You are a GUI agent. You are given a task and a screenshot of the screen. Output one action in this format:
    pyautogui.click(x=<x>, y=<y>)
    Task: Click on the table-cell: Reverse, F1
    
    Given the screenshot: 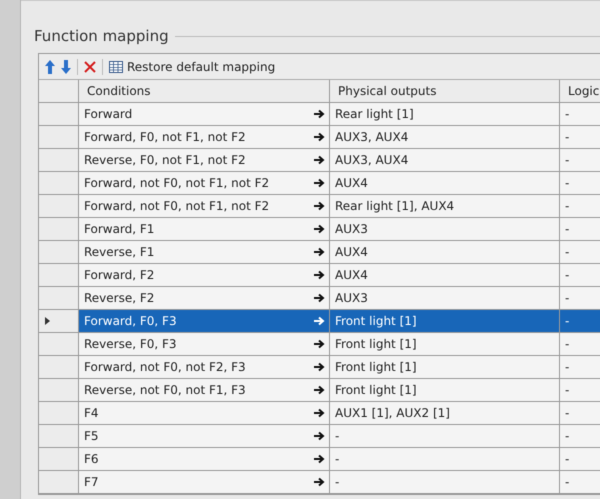 What is the action you would take?
    pyautogui.click(x=119, y=252)
    